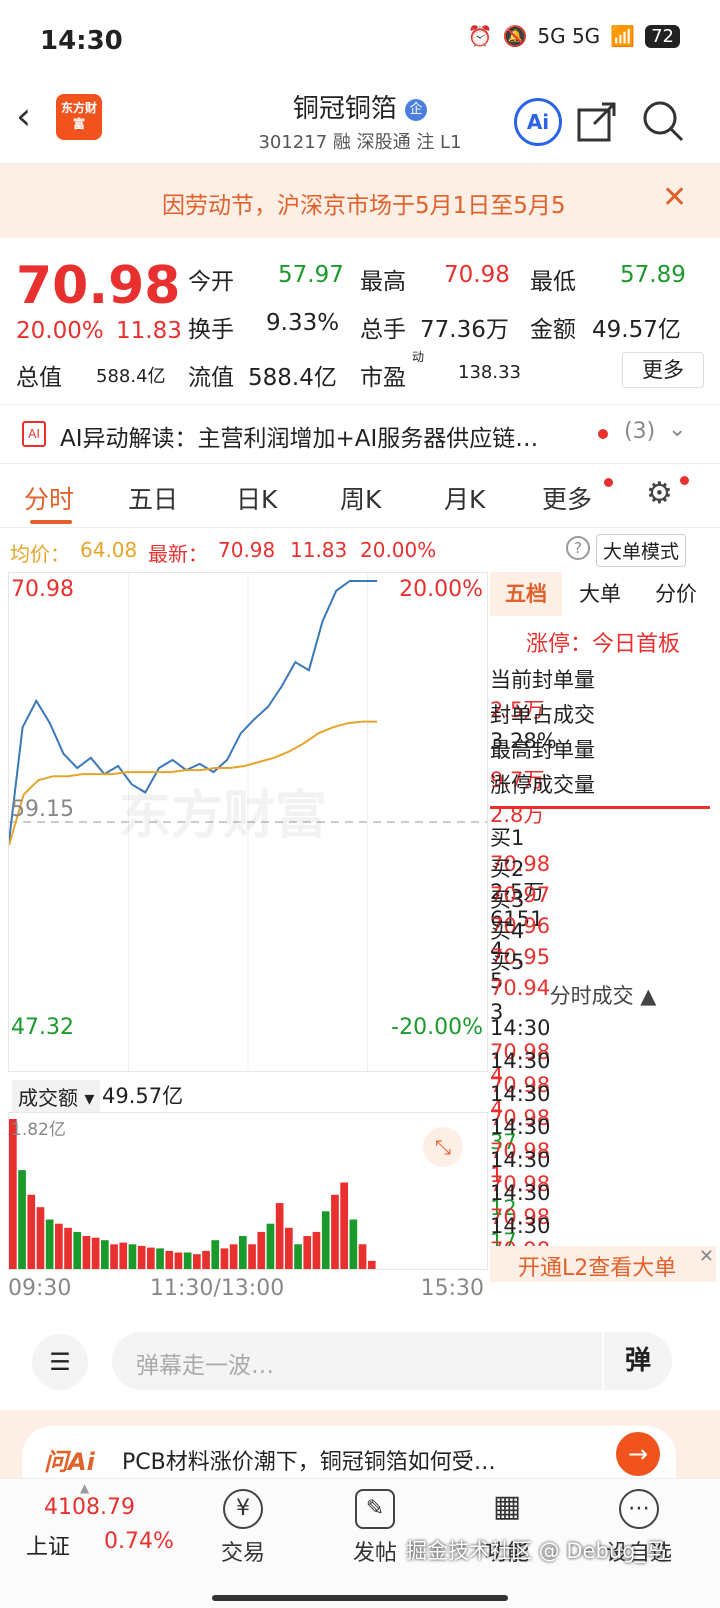 Image resolution: width=720 pixels, height=1608 pixels. Describe the element at coordinates (603, 434) in the screenshot. I see `unread-dot` at that location.